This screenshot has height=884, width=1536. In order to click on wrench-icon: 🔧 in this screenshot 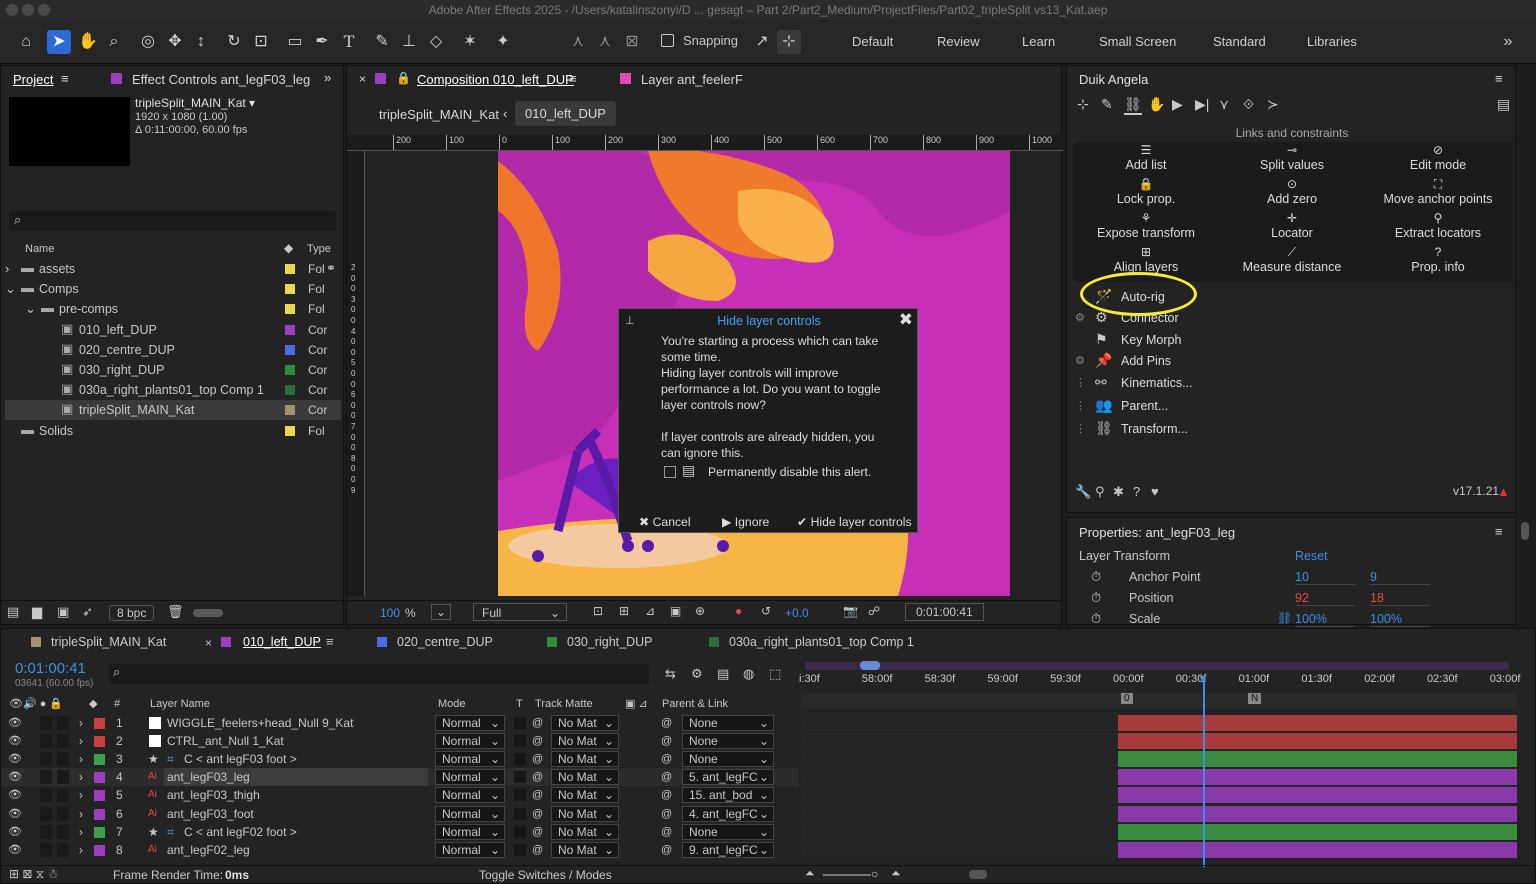, I will do `click(1083, 492)`.